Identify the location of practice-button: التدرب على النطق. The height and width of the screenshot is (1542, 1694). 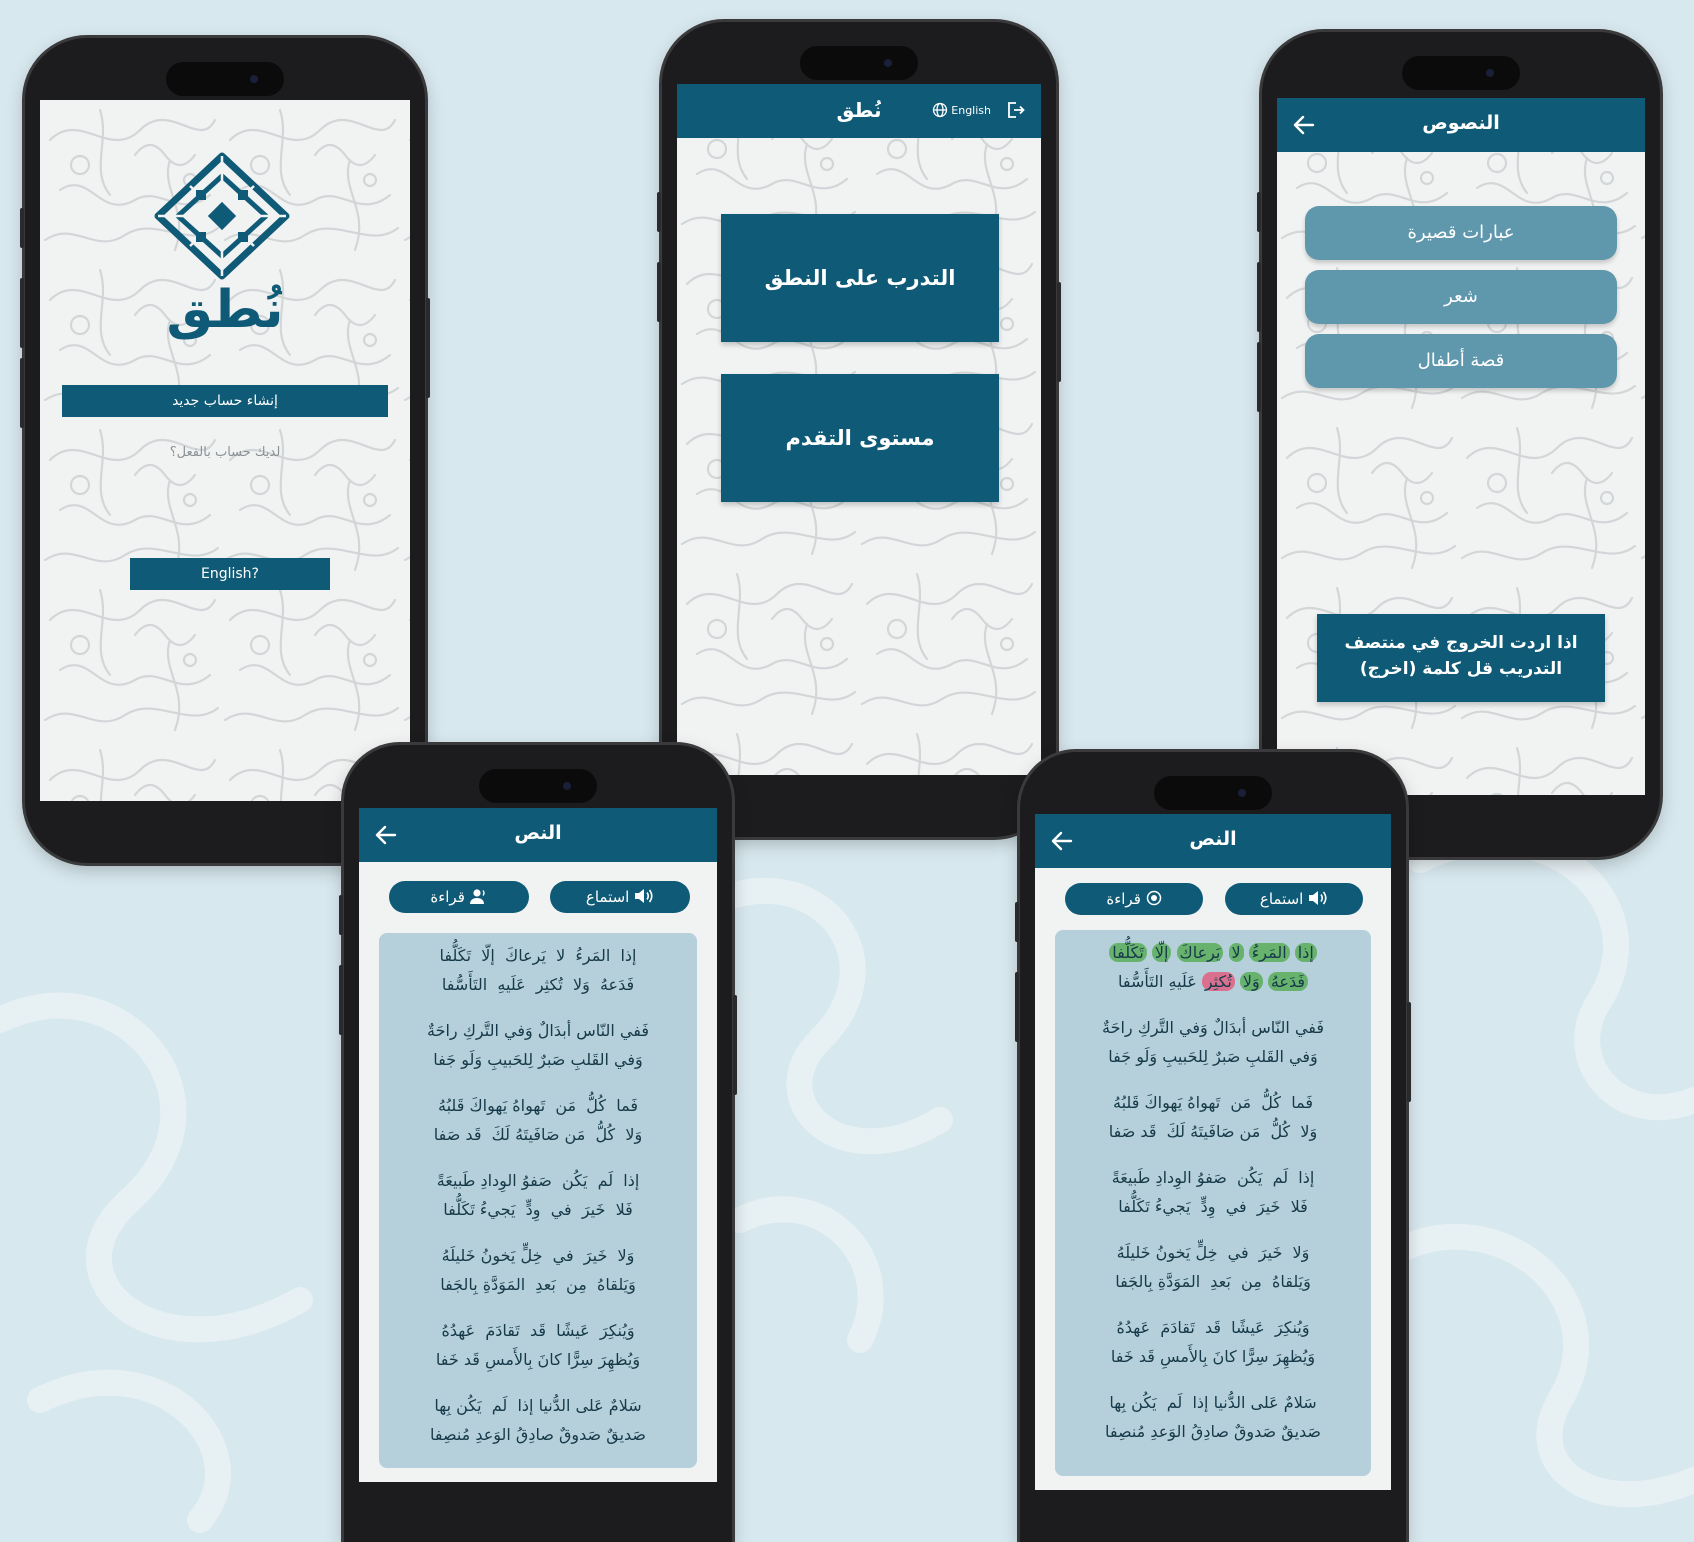
(860, 278).